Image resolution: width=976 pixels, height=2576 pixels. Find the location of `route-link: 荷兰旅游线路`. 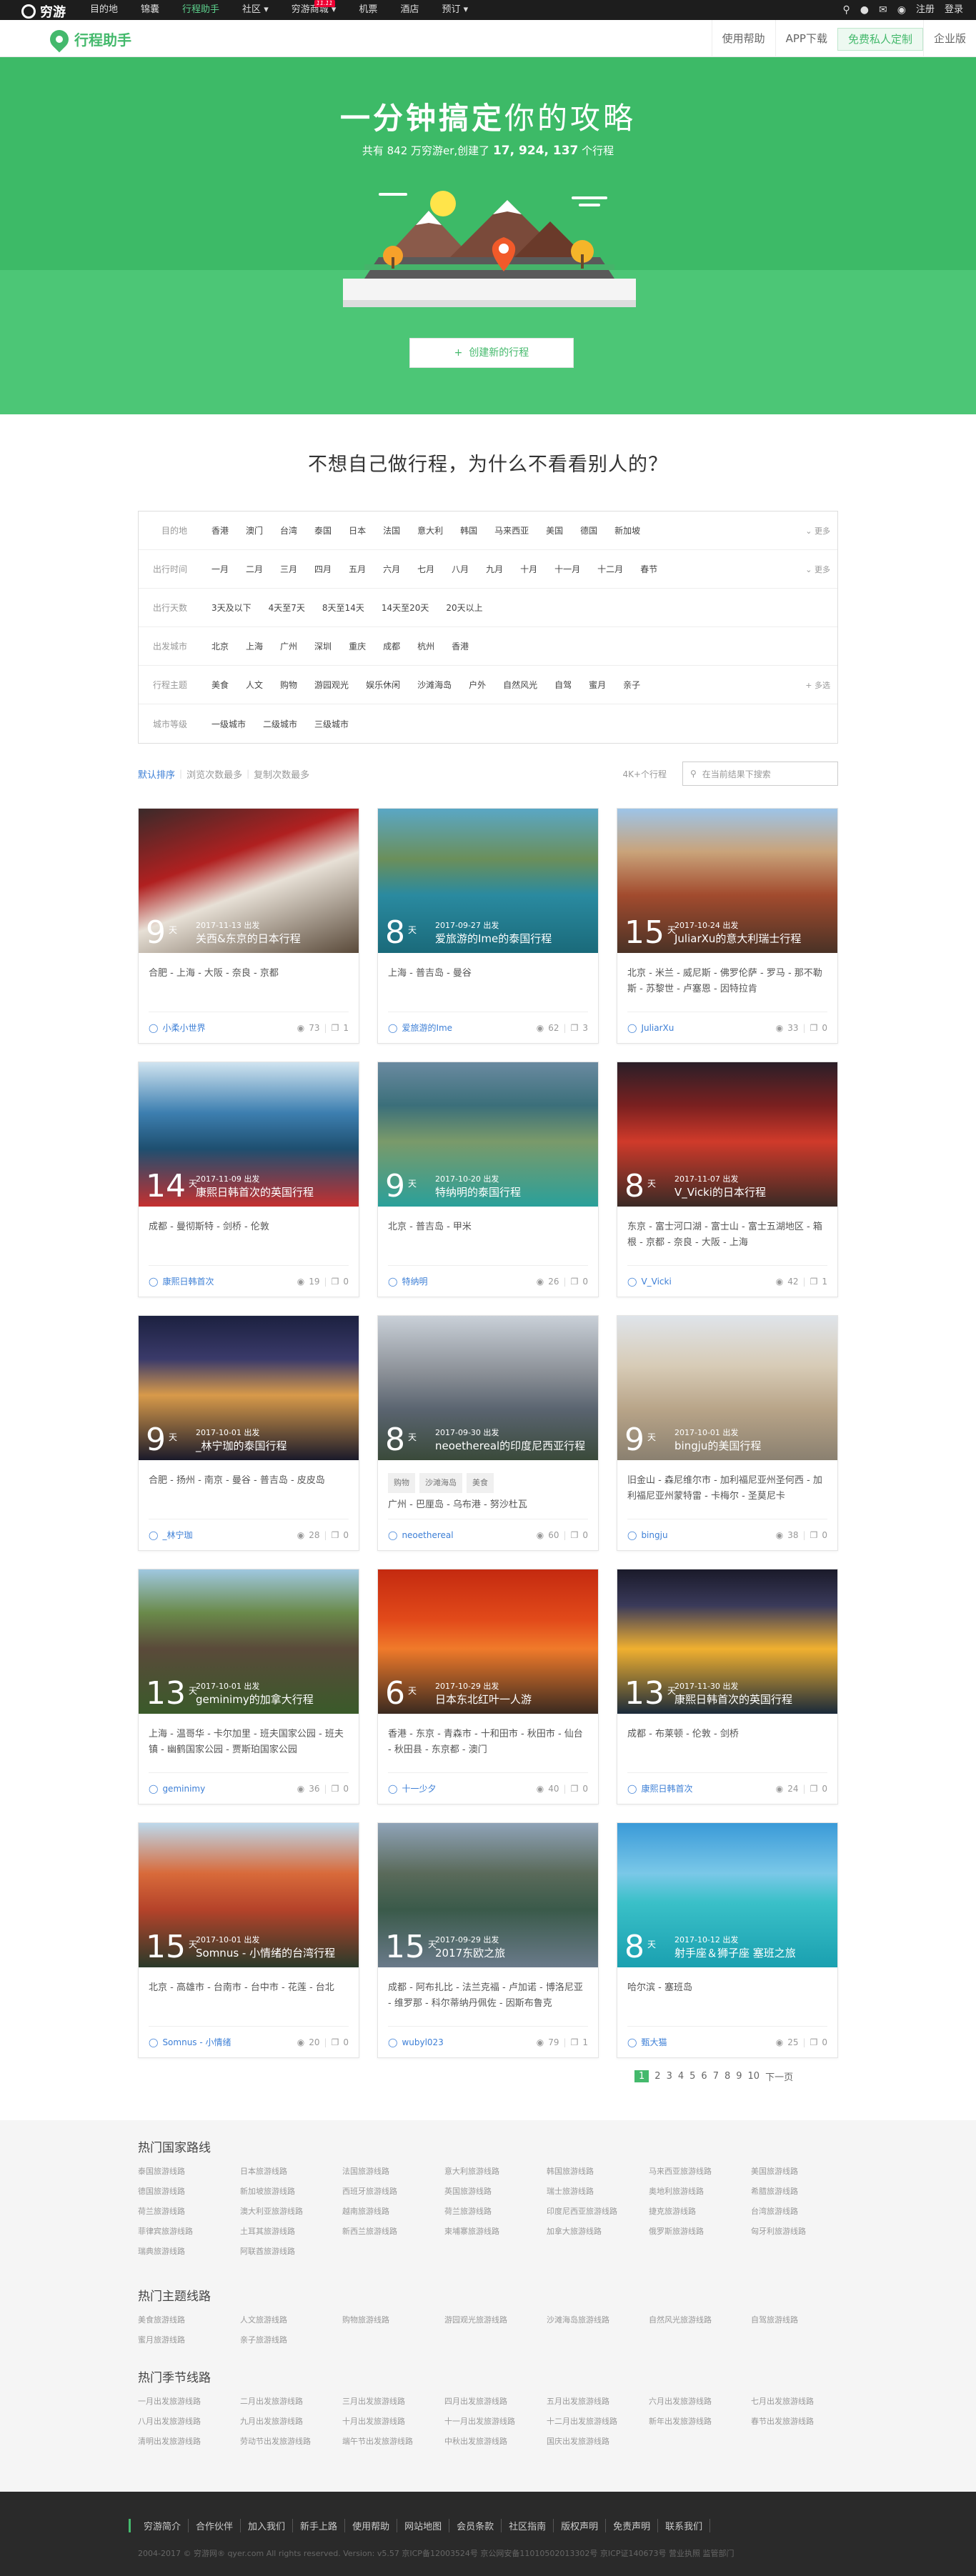

route-link: 荷兰旅游线路 is located at coordinates (495, 2211).